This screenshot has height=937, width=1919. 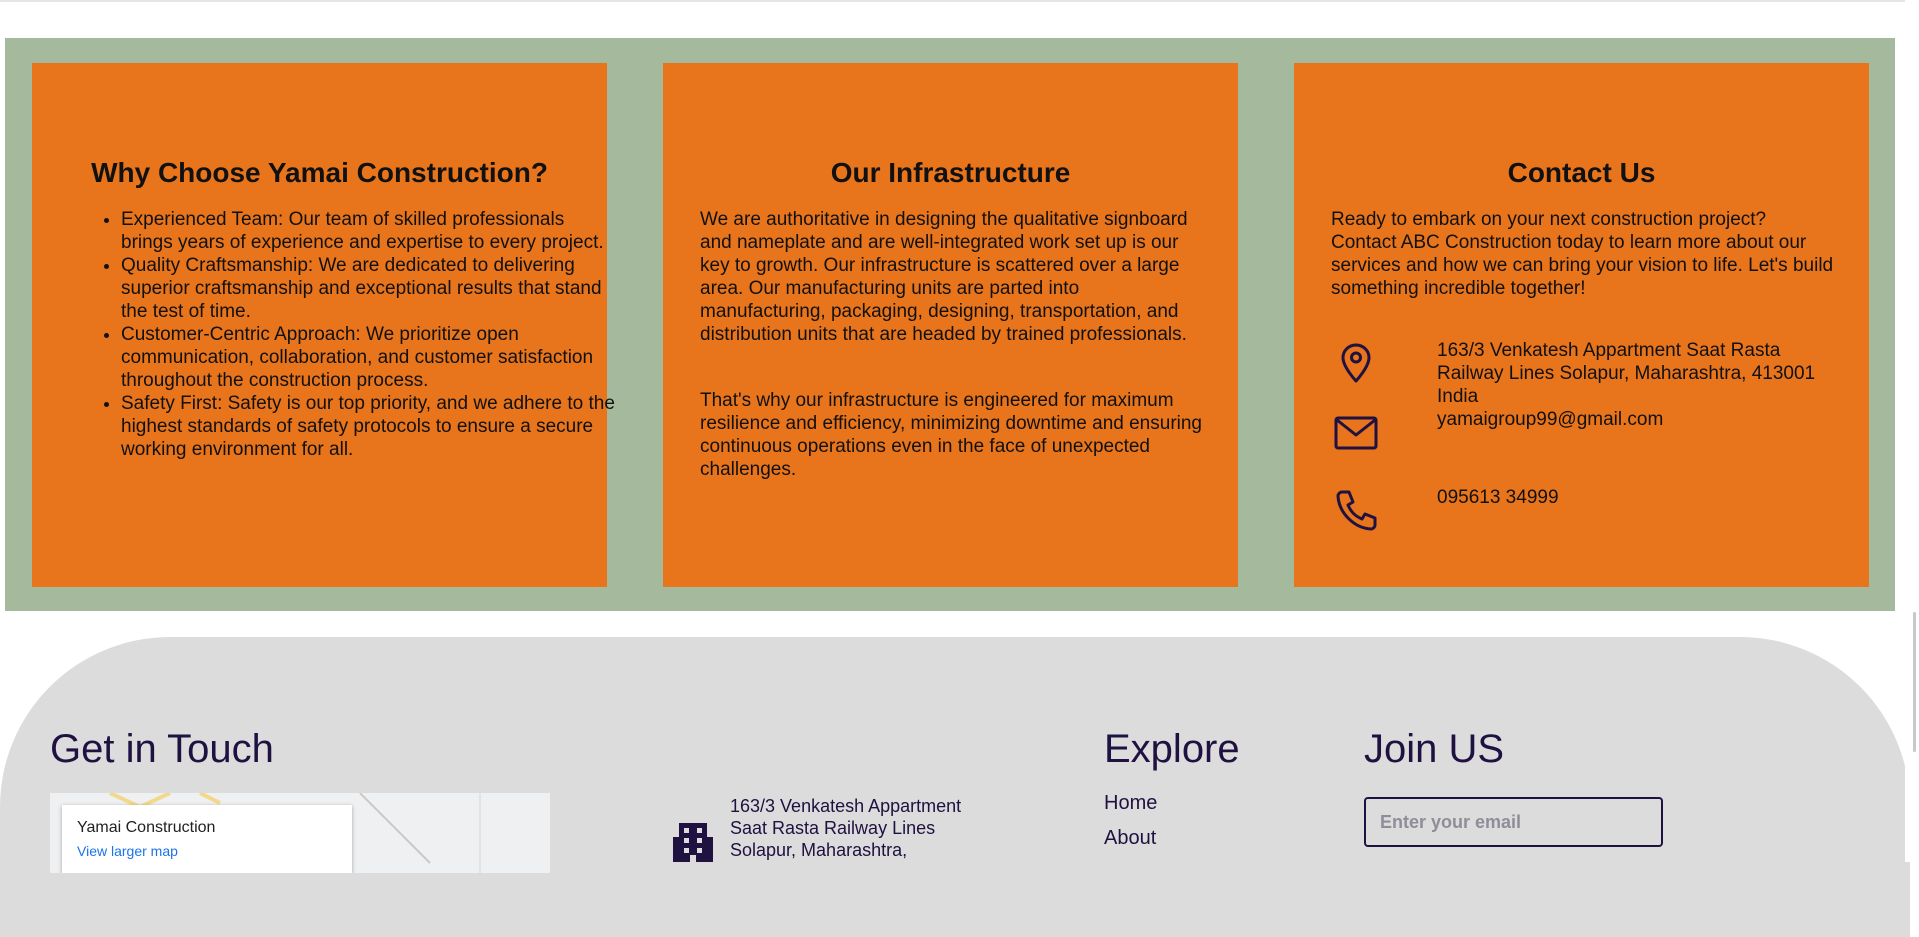 What do you see at coordinates (1434, 749) in the screenshot?
I see `join-us-heading: Join US` at bounding box center [1434, 749].